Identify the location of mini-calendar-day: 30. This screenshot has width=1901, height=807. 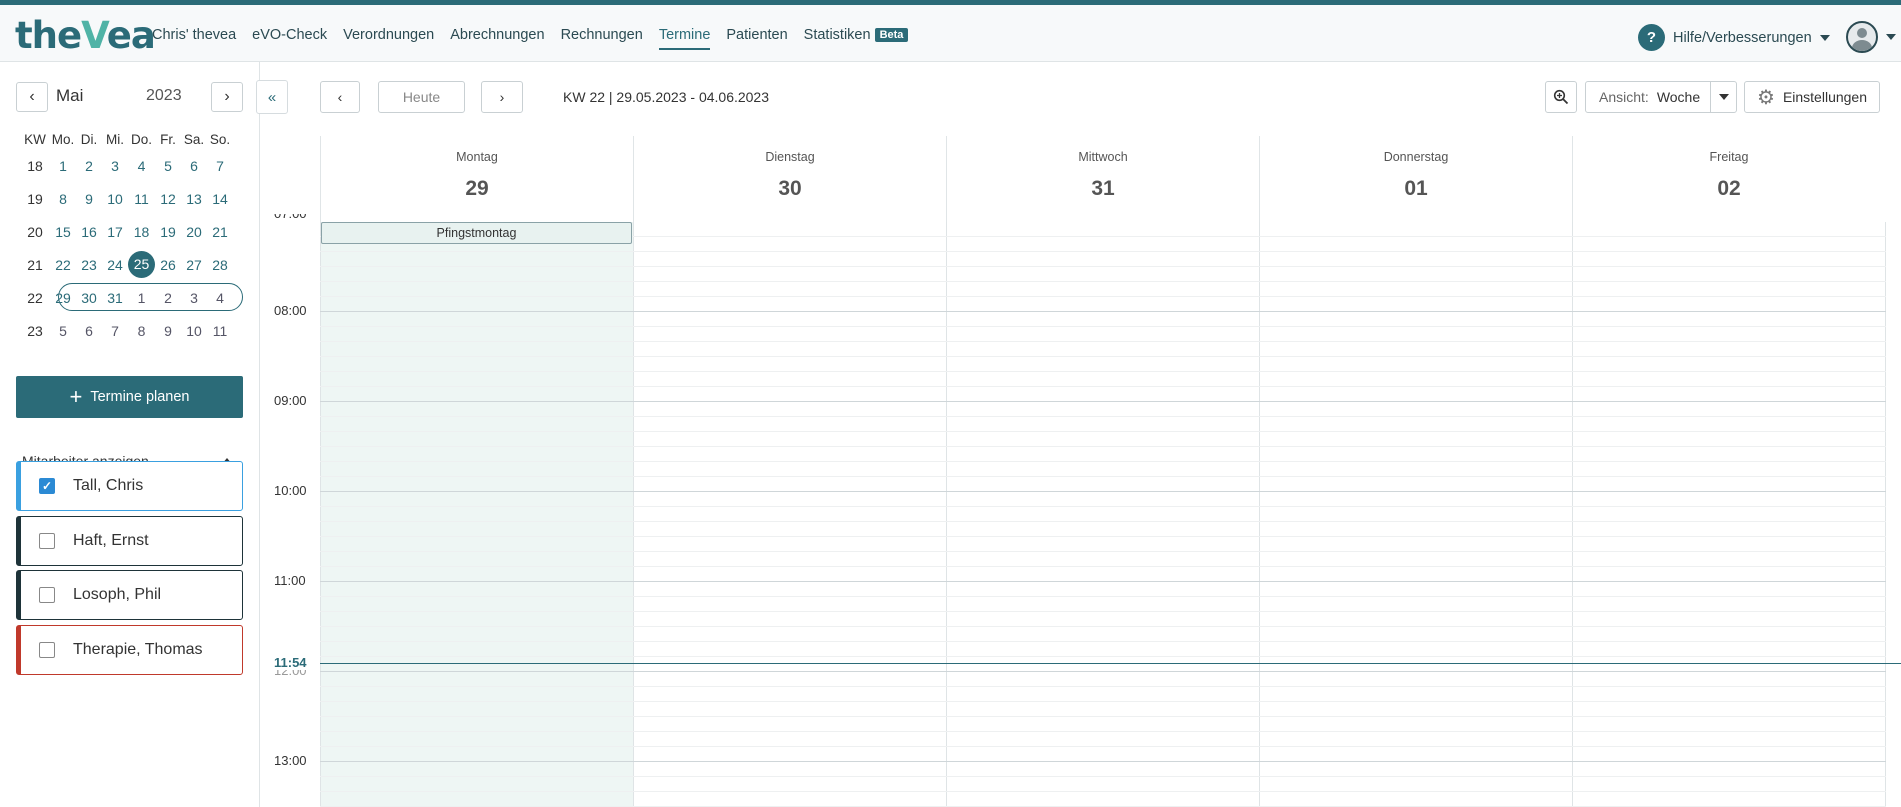
(89, 297).